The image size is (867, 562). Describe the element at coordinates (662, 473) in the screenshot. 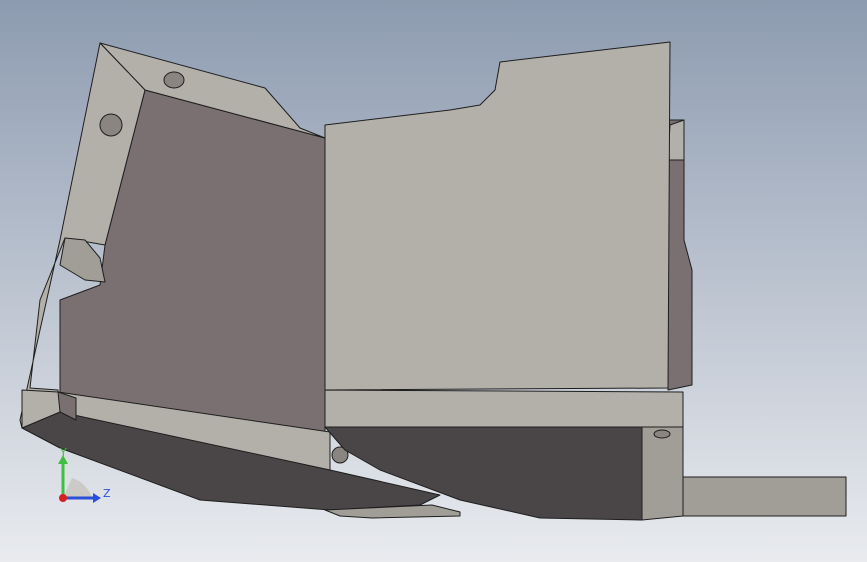

I see `right-block-column` at that location.